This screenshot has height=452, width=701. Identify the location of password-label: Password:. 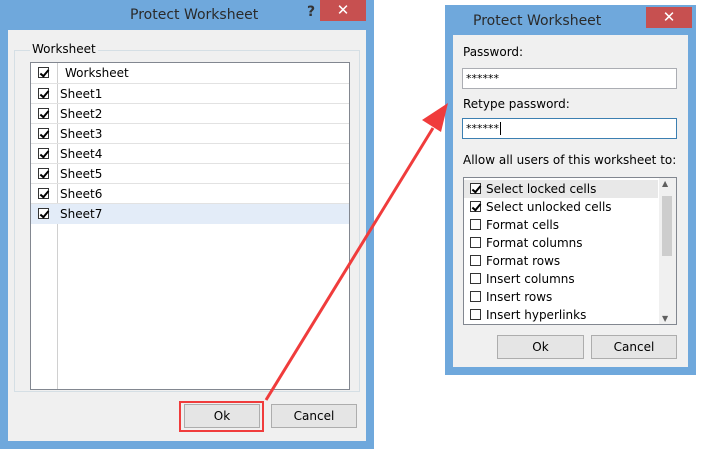
(493, 52).